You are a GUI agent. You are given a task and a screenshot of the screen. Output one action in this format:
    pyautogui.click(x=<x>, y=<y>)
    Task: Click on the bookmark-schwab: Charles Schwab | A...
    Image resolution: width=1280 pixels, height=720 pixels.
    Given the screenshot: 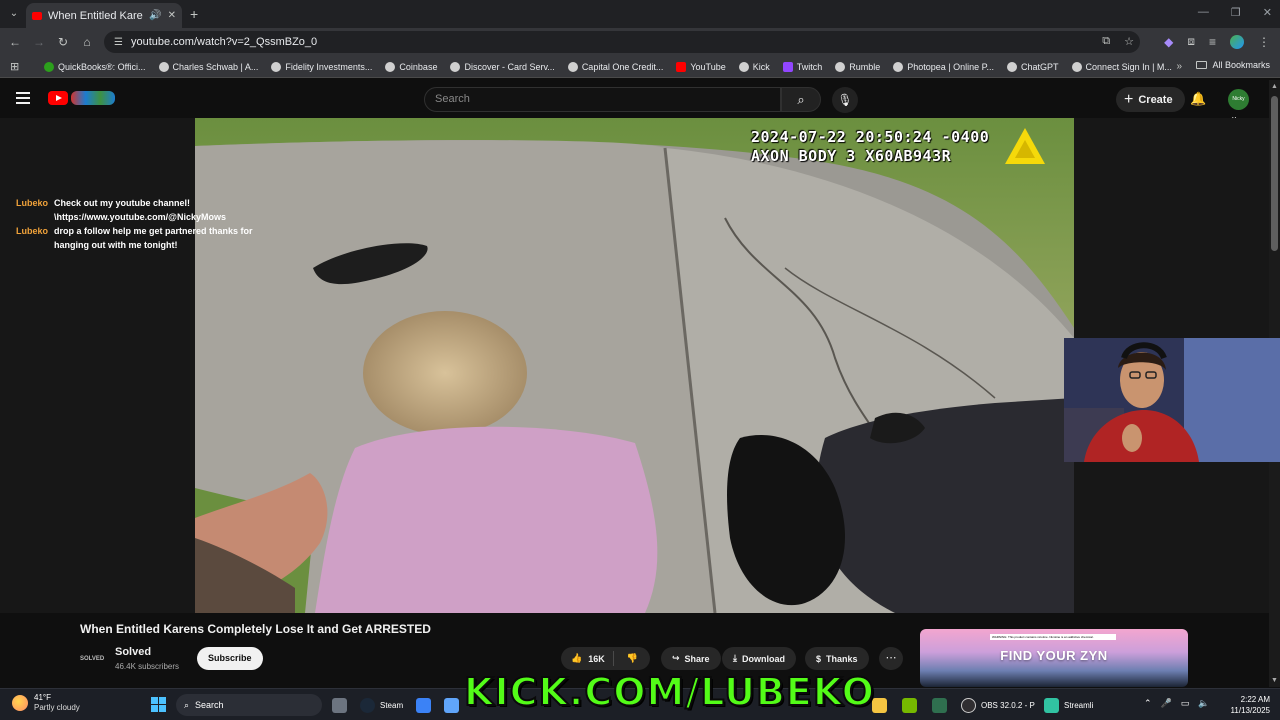 What is the action you would take?
    pyautogui.click(x=208, y=66)
    